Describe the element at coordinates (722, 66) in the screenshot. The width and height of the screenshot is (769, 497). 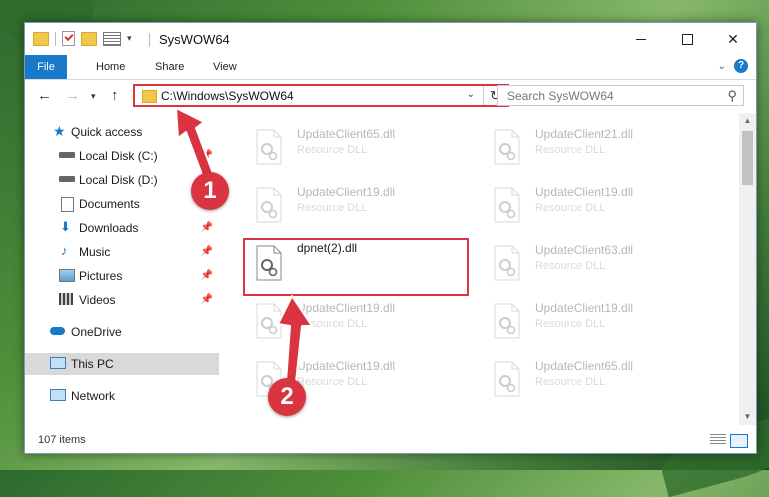
I see `expand-ribbon-icon: ⌄` at that location.